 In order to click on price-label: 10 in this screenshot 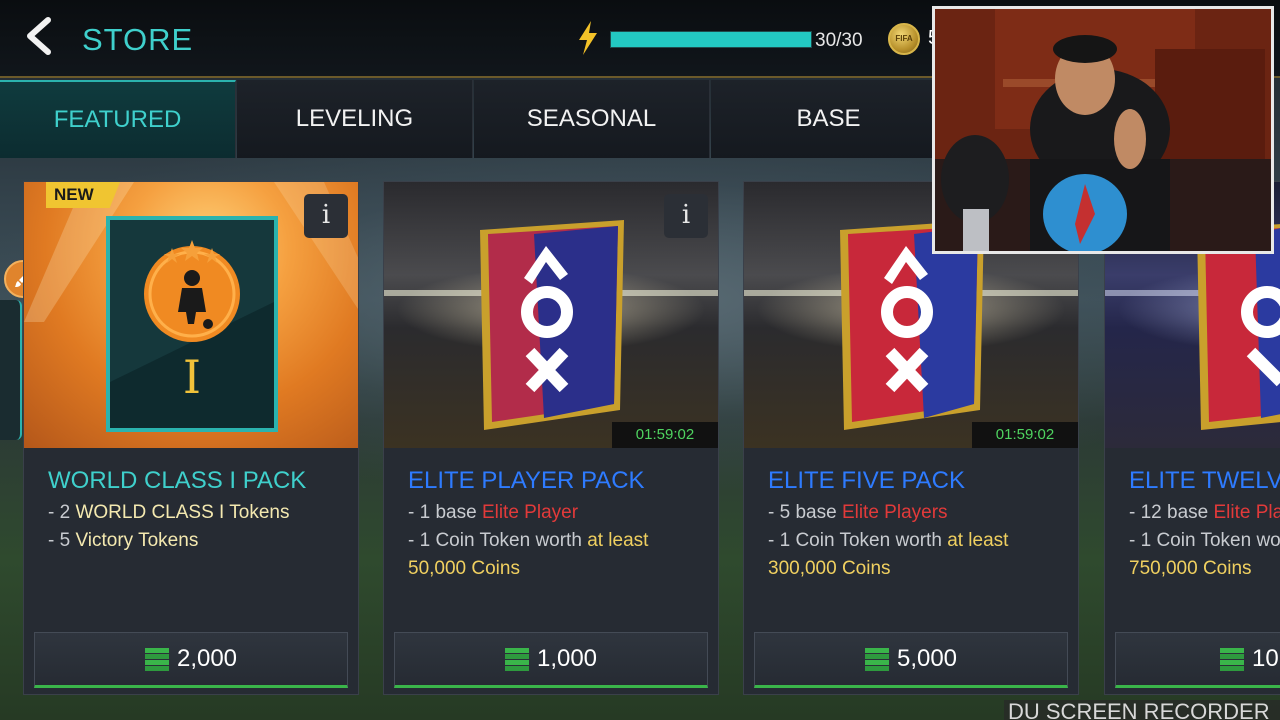, I will do `click(1265, 658)`.